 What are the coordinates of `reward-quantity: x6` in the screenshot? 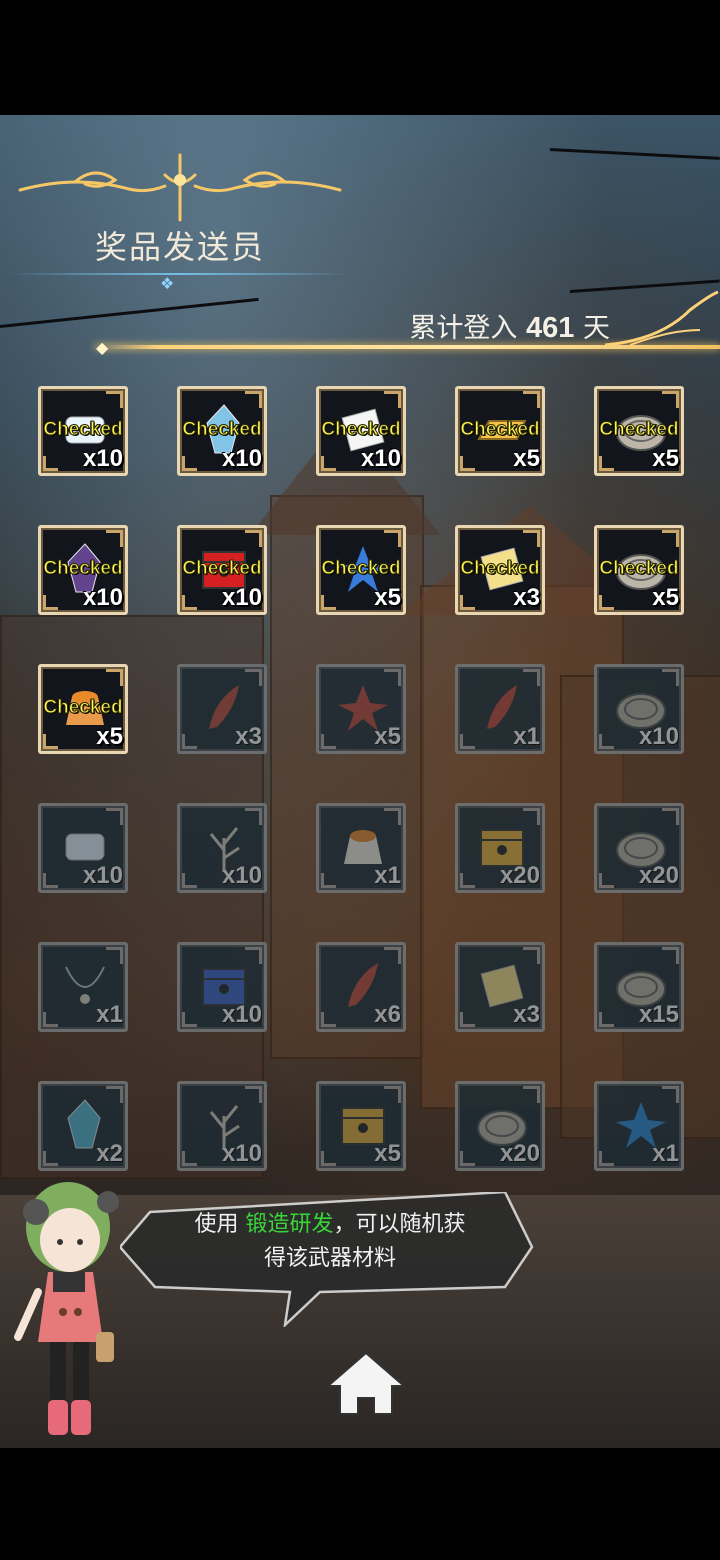 It's located at (387, 1014).